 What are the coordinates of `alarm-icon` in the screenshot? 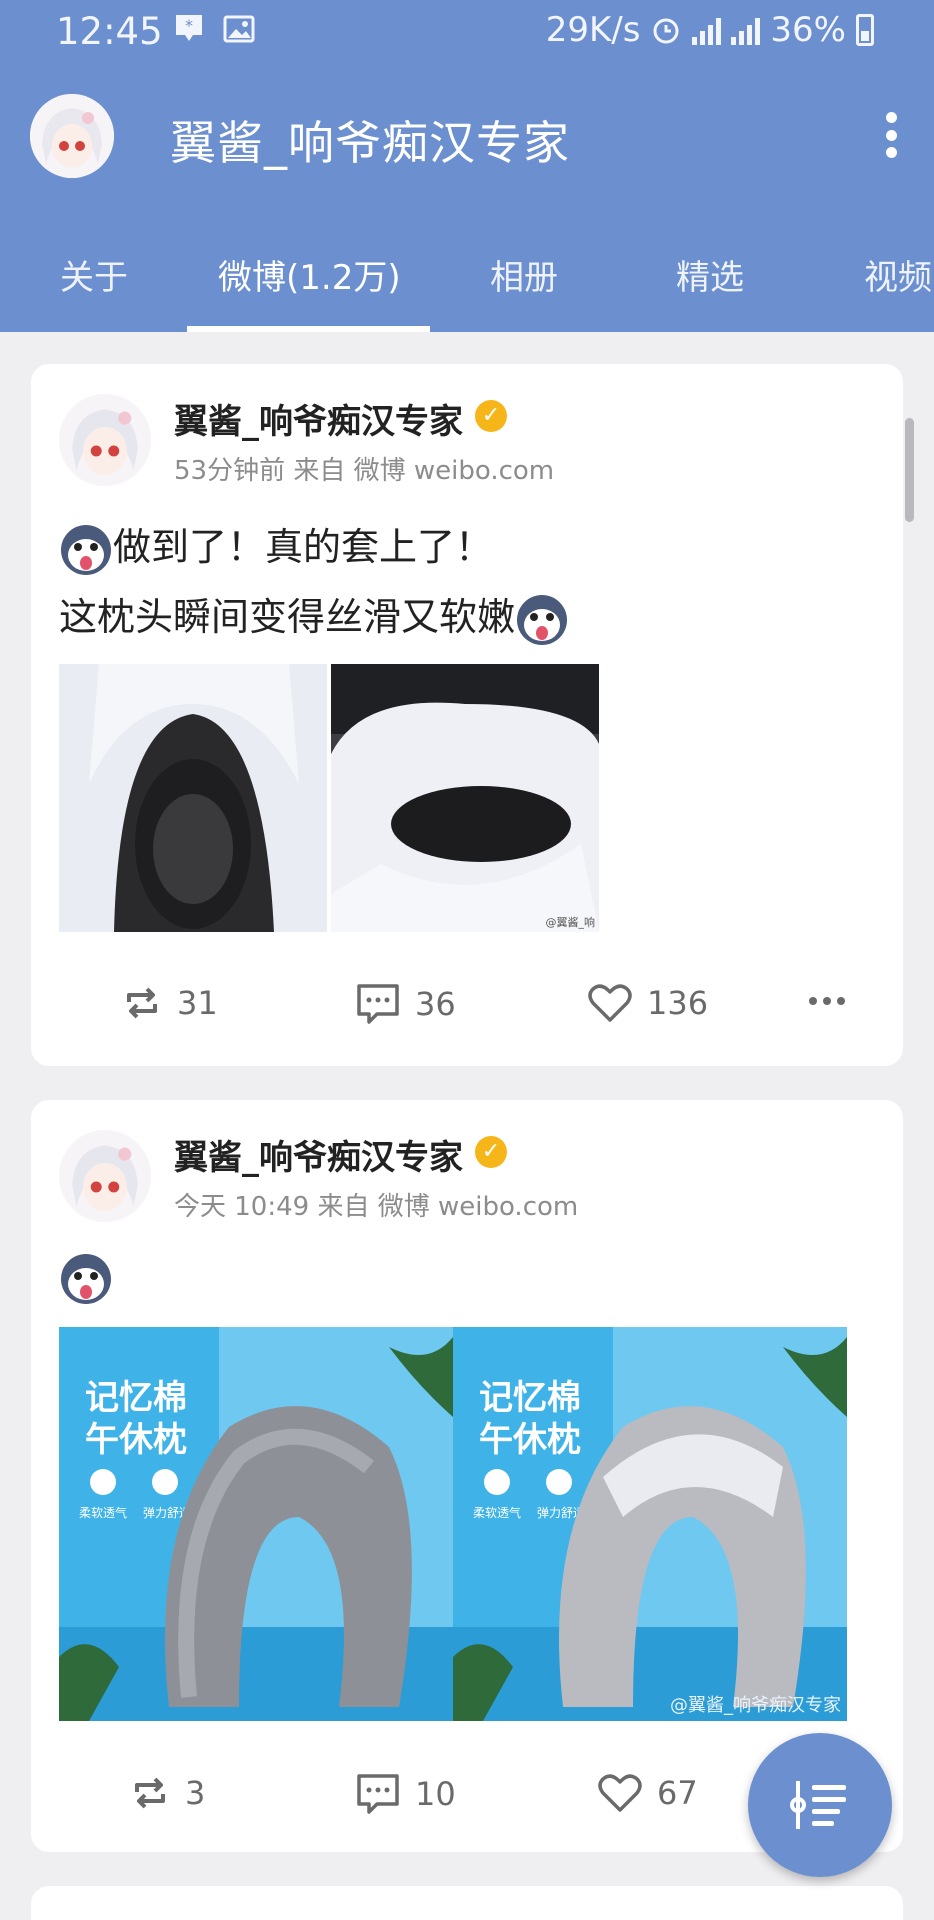 It's located at (666, 31).